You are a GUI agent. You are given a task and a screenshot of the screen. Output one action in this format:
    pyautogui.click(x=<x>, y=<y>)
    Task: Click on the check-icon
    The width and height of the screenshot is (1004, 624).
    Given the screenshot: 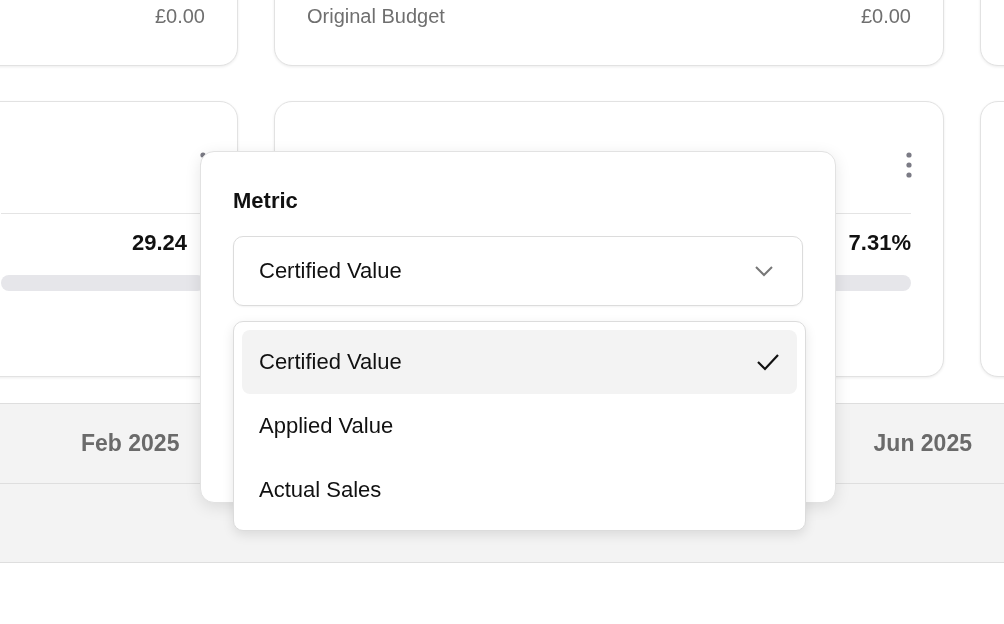 What is the action you would take?
    pyautogui.click(x=768, y=362)
    